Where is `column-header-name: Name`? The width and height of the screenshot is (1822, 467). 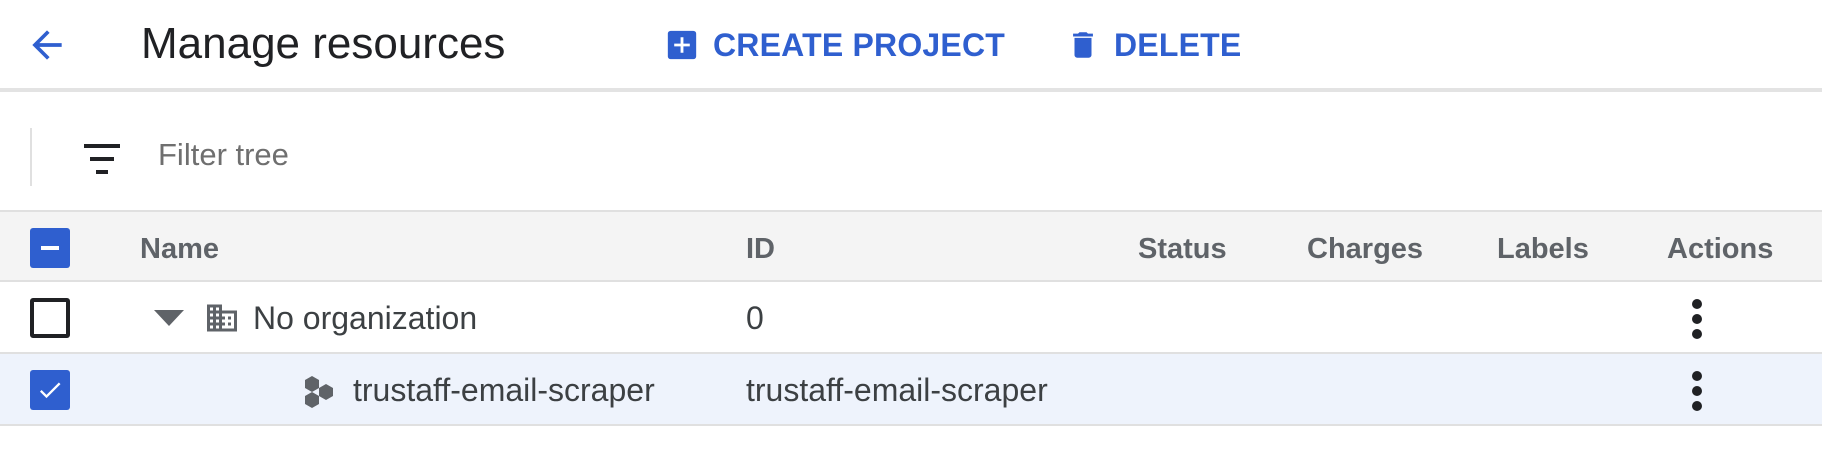
column-header-name: Name is located at coordinates (179, 249).